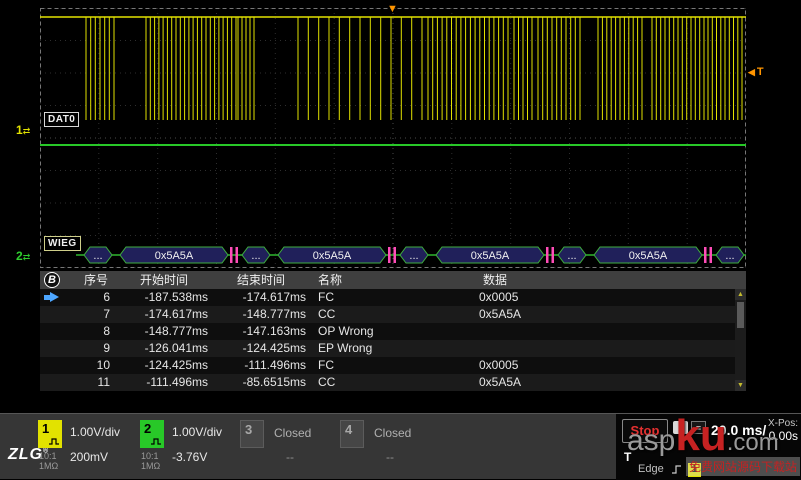 The height and width of the screenshot is (480, 801). What do you see at coordinates (274, 331) in the screenshot?
I see `cell-end-time: -147.163ms` at bounding box center [274, 331].